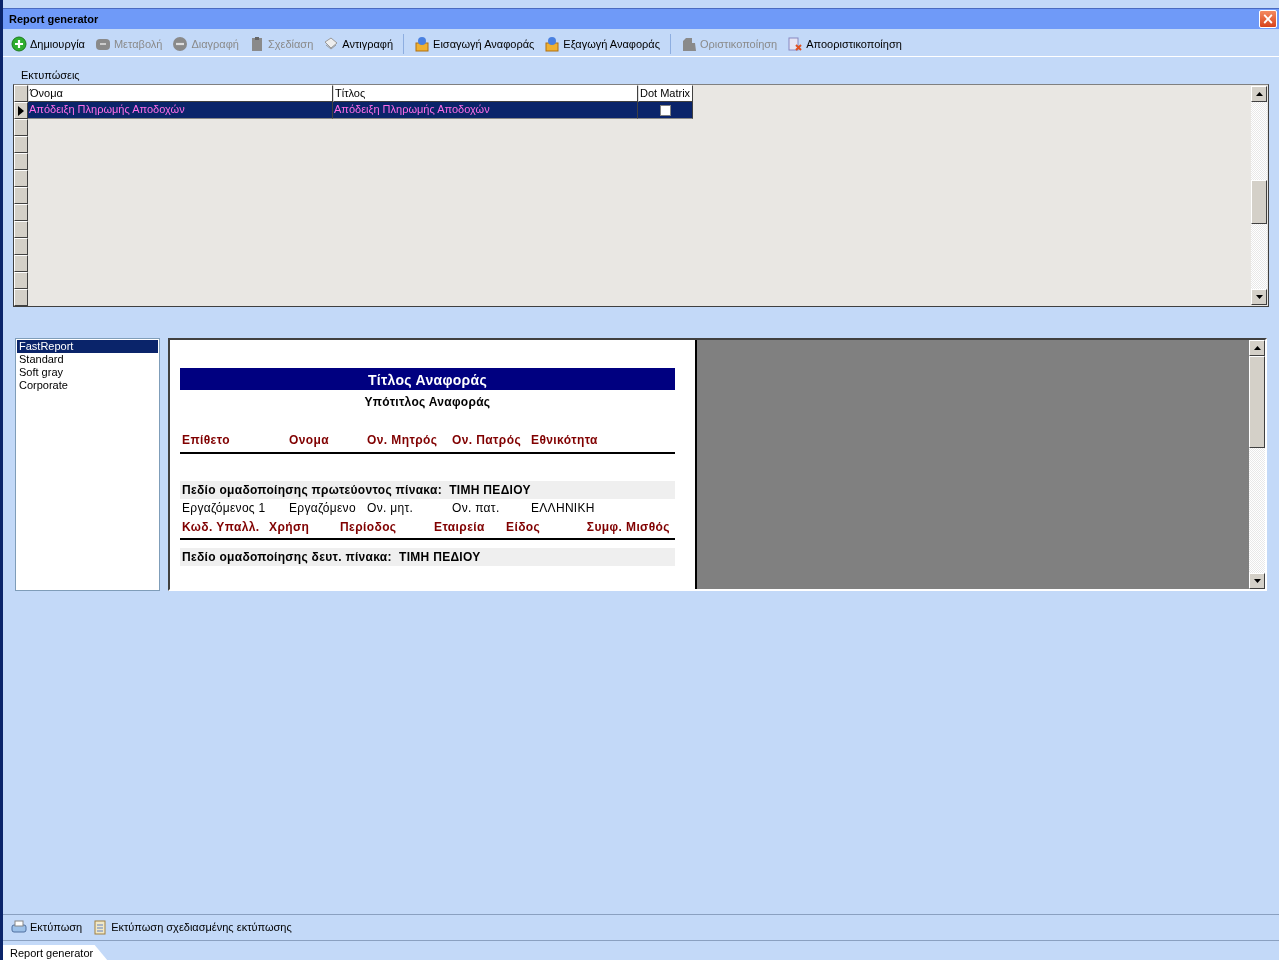  I want to click on column-label: Κωδ. Υπαλλ., so click(221, 527).